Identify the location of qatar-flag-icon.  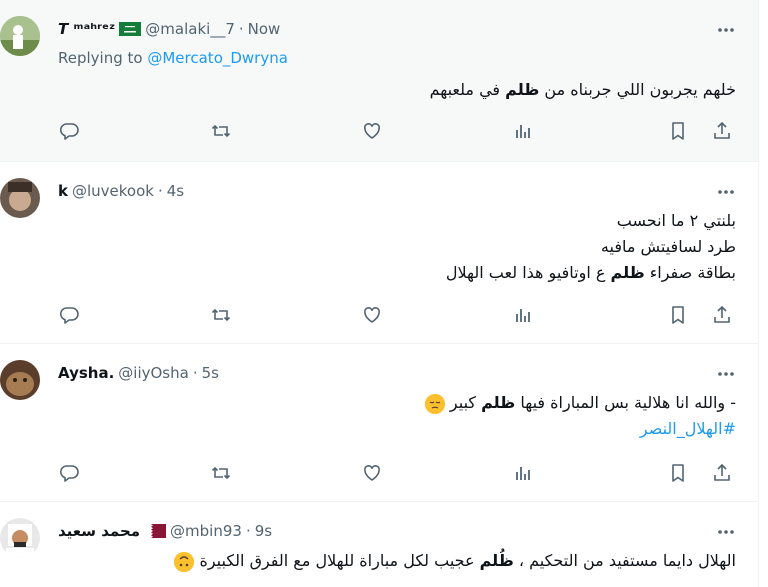
(155, 531).